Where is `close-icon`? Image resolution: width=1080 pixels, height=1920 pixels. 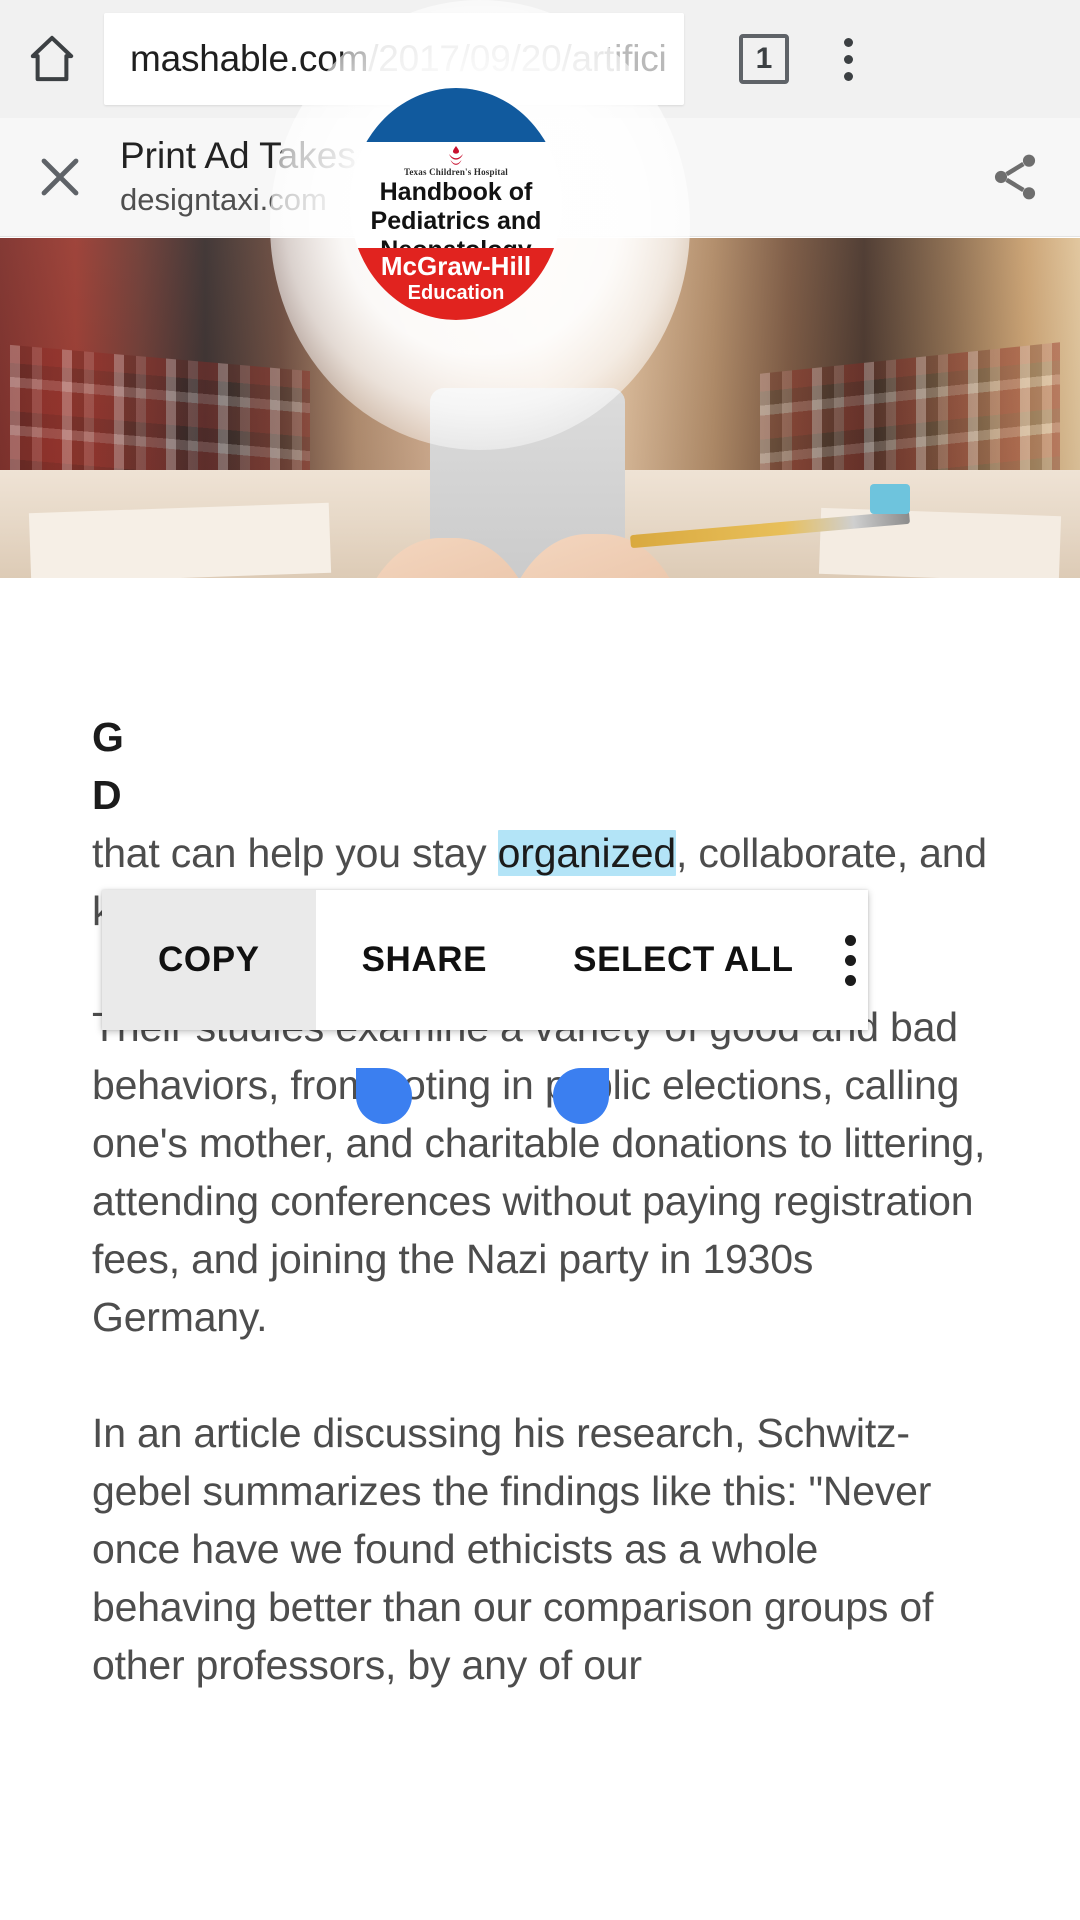 close-icon is located at coordinates (60, 177).